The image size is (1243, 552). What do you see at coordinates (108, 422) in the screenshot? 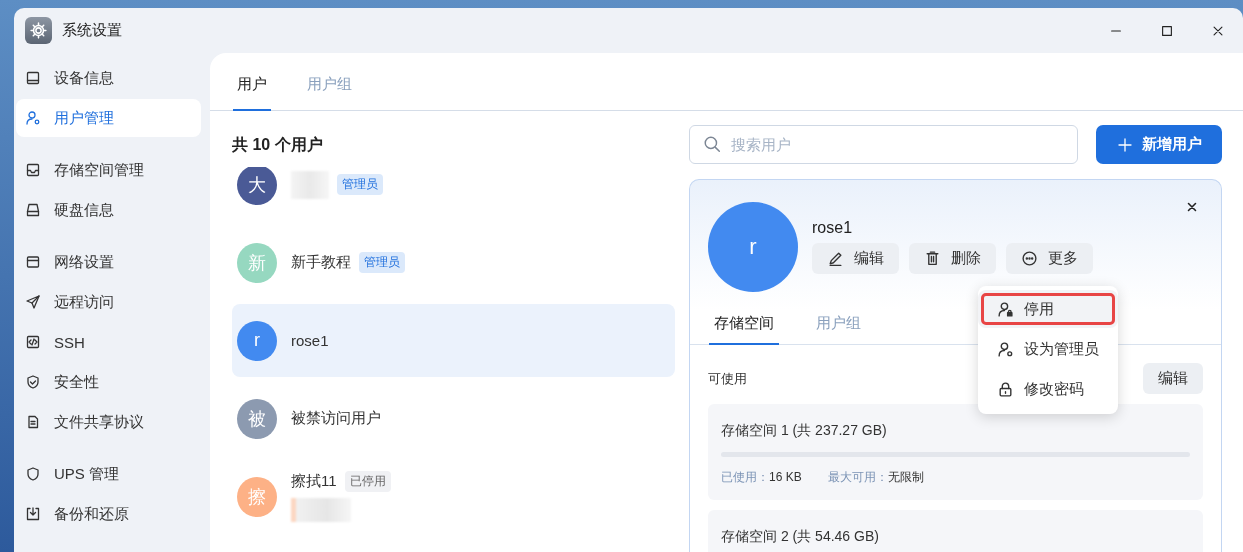
I see `sidebar-item: 文件共享协议` at bounding box center [108, 422].